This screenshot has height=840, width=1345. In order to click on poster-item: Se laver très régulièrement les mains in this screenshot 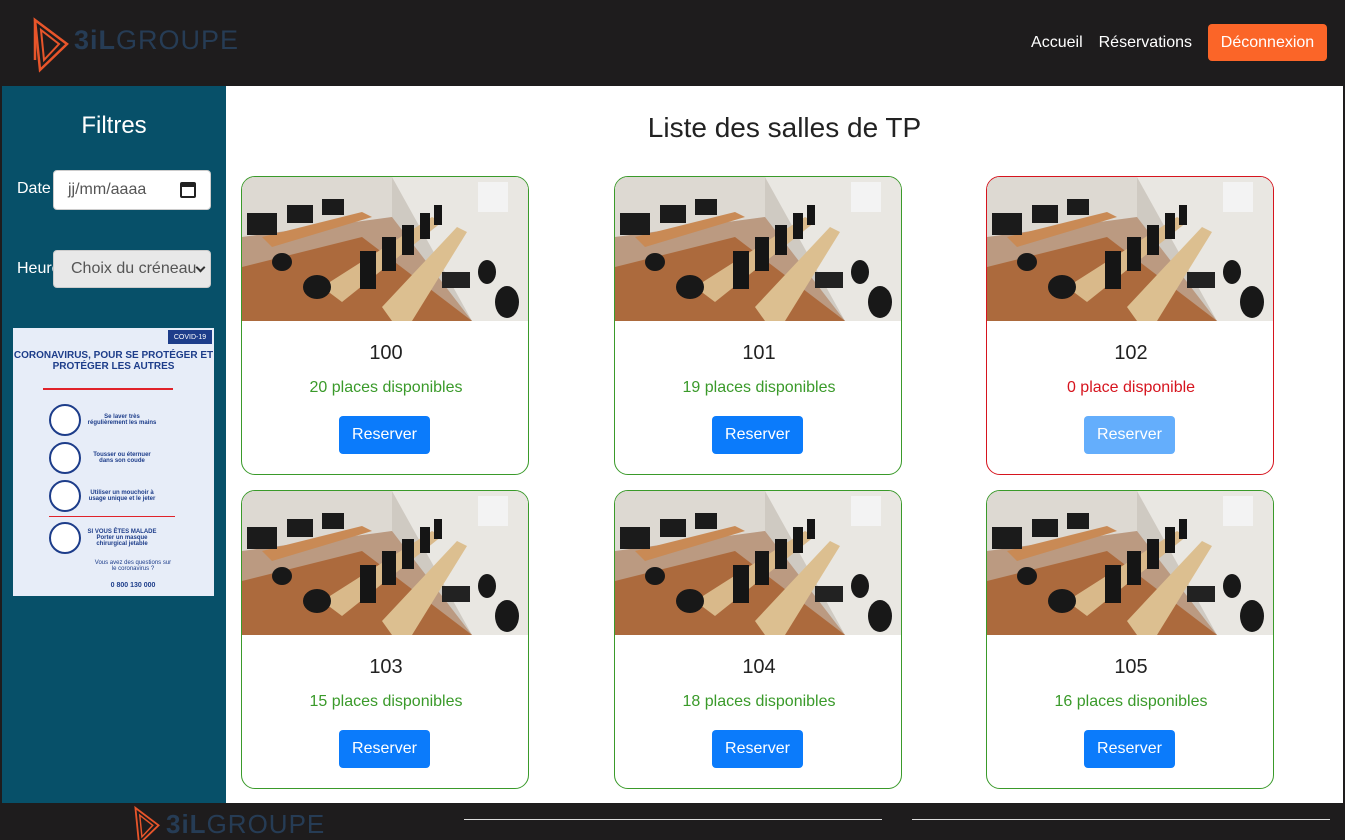, I will do `click(103, 420)`.